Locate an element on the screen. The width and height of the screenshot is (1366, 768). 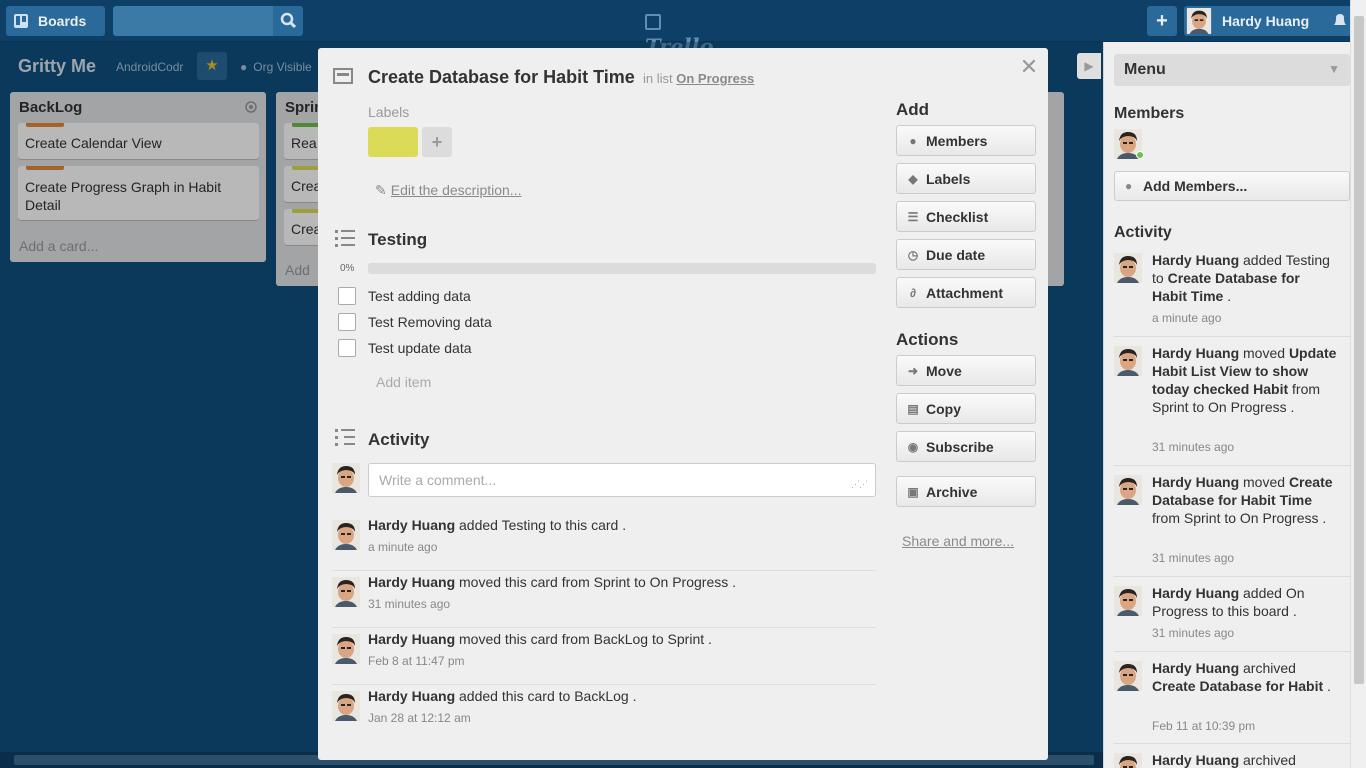
caret-right-icon: ▶ is located at coordinates (1089, 66).